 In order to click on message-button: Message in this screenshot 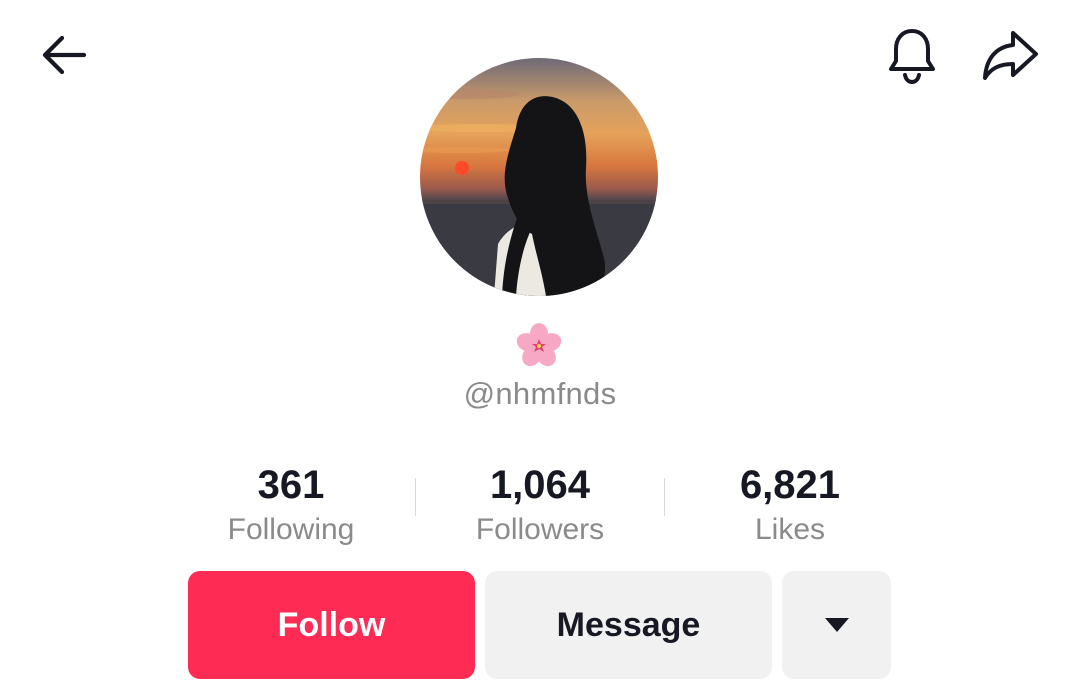, I will do `click(628, 625)`.